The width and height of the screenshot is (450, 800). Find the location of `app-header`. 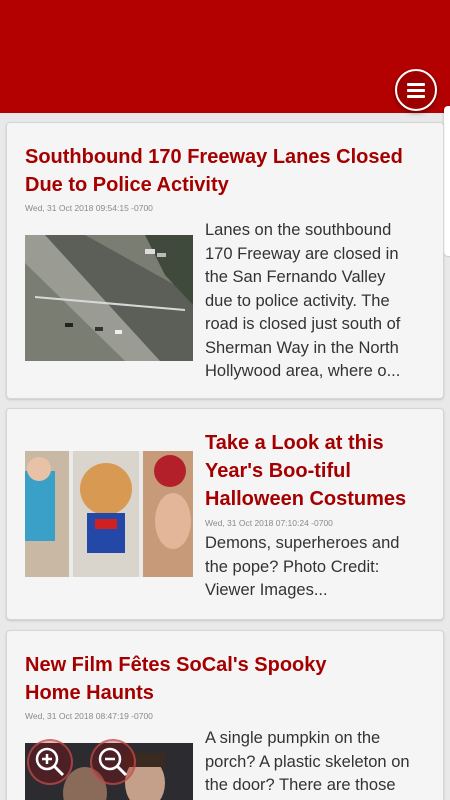

app-header is located at coordinates (225, 56).